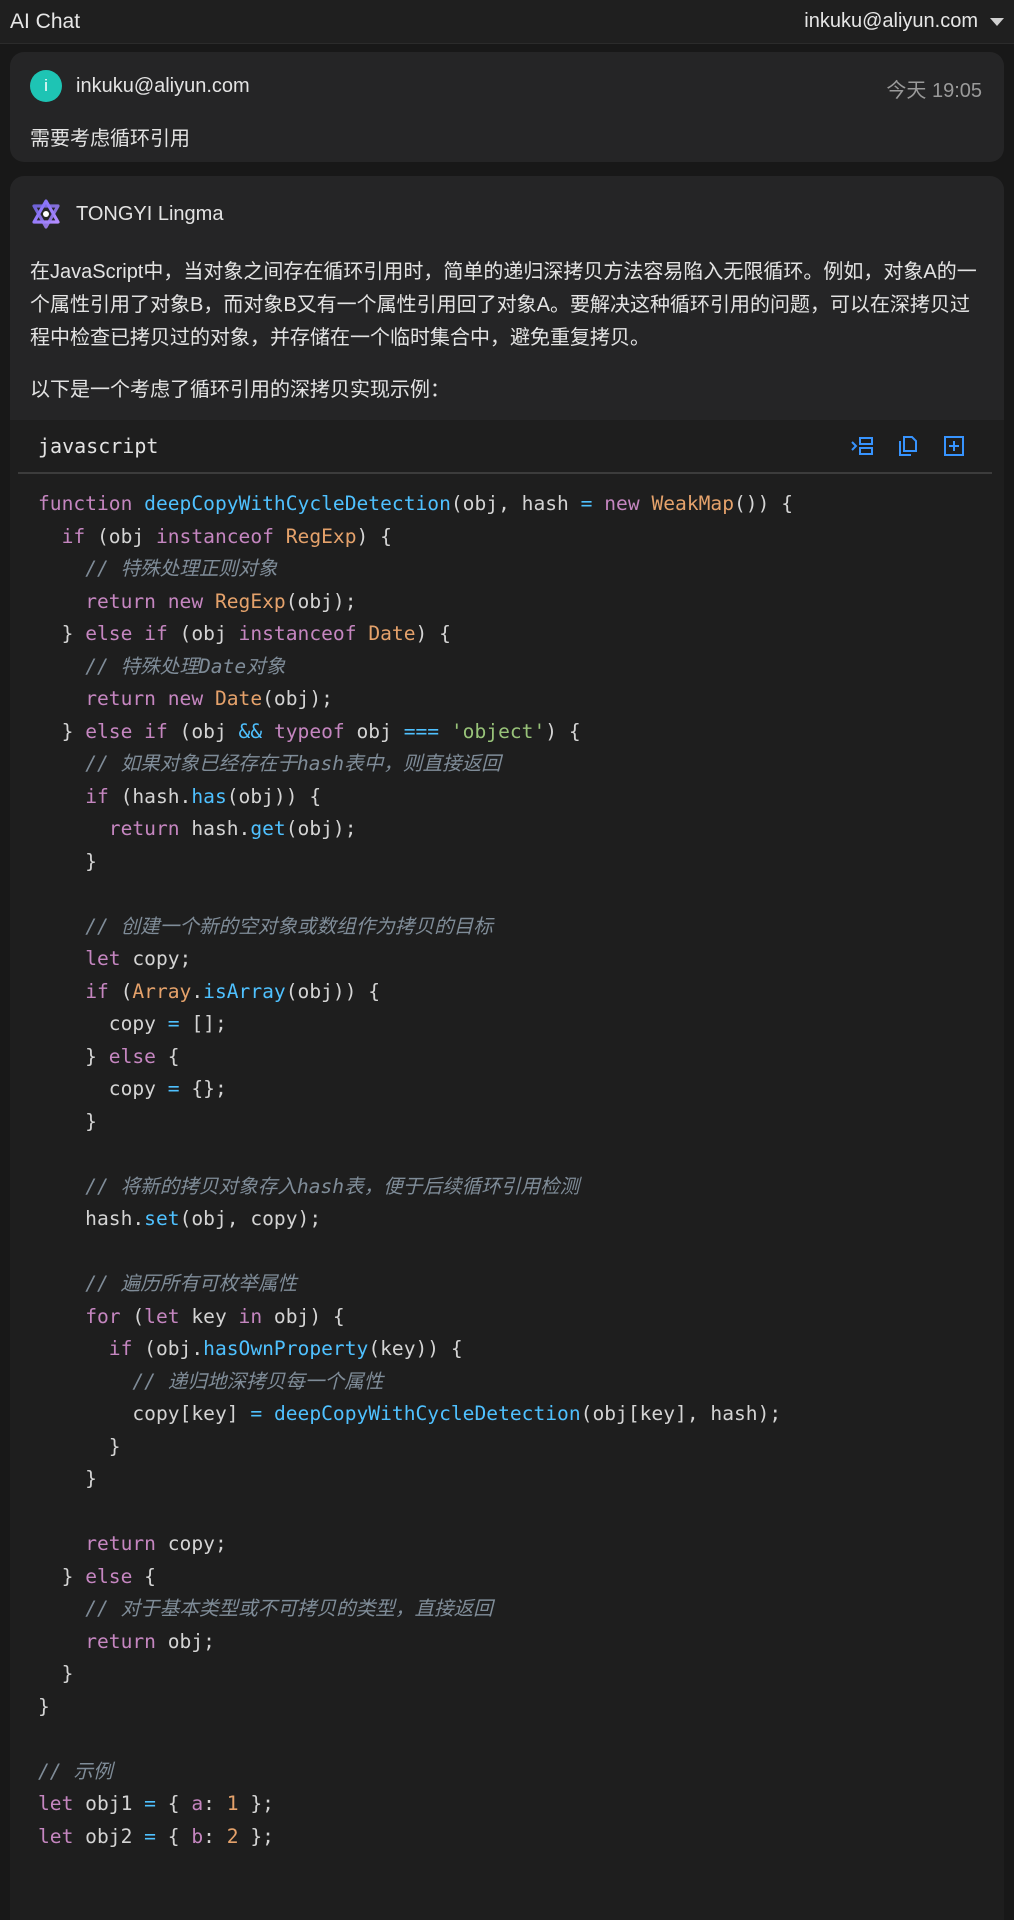  Describe the element at coordinates (521, 602) in the screenshot. I see `code-line: return new RegExp(obj);` at that location.